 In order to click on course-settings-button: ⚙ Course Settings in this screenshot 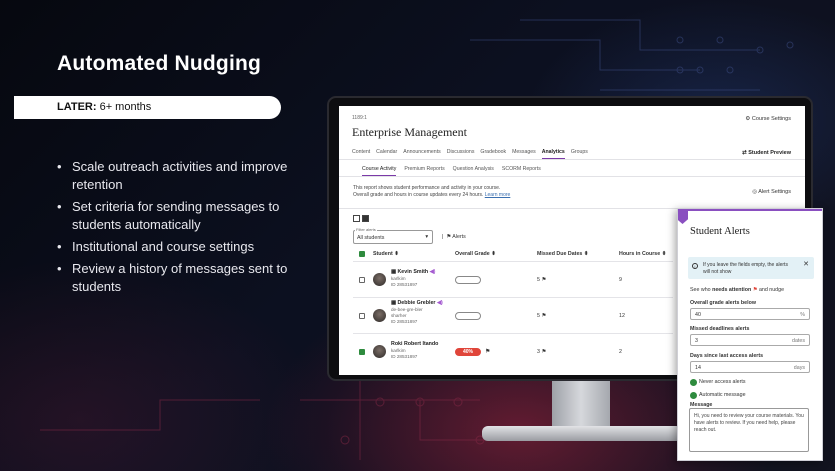, I will do `click(768, 119)`.